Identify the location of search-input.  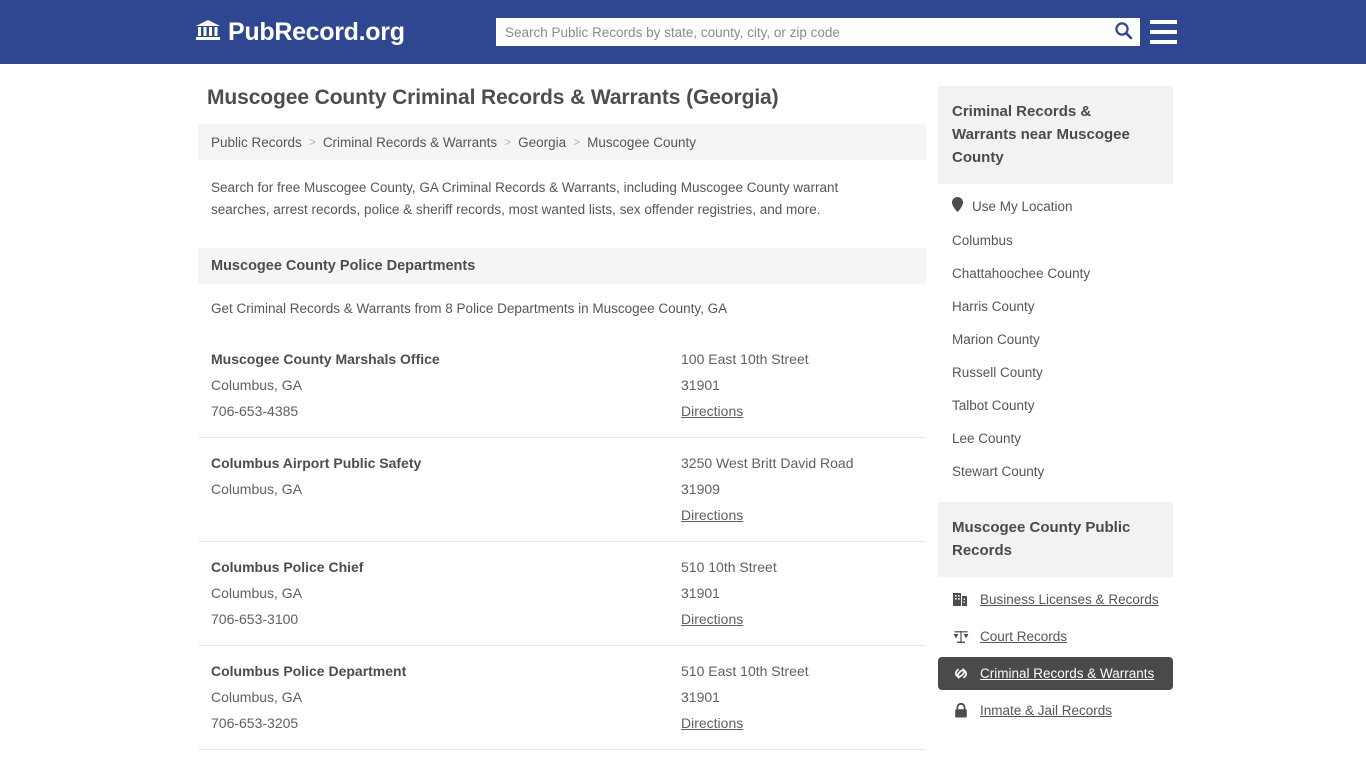
(801, 32).